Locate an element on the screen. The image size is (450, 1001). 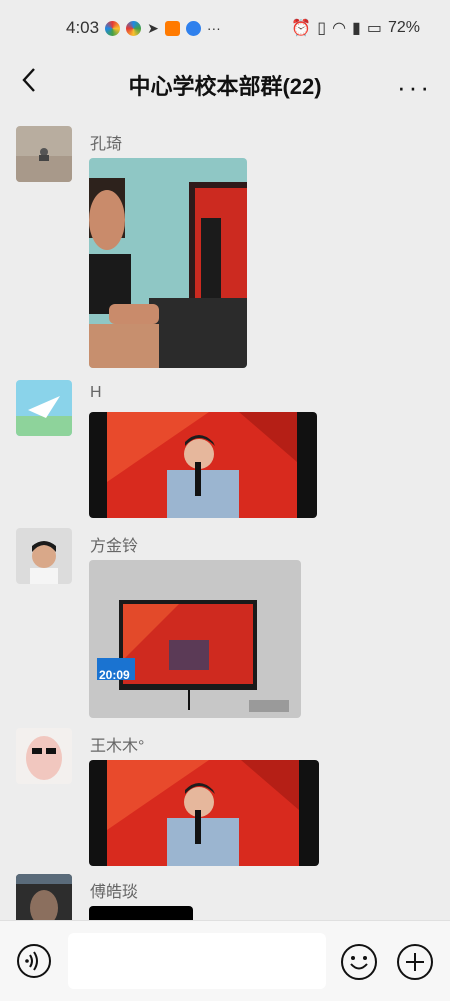
status-time: 4:03 is located at coordinates (83, 27).